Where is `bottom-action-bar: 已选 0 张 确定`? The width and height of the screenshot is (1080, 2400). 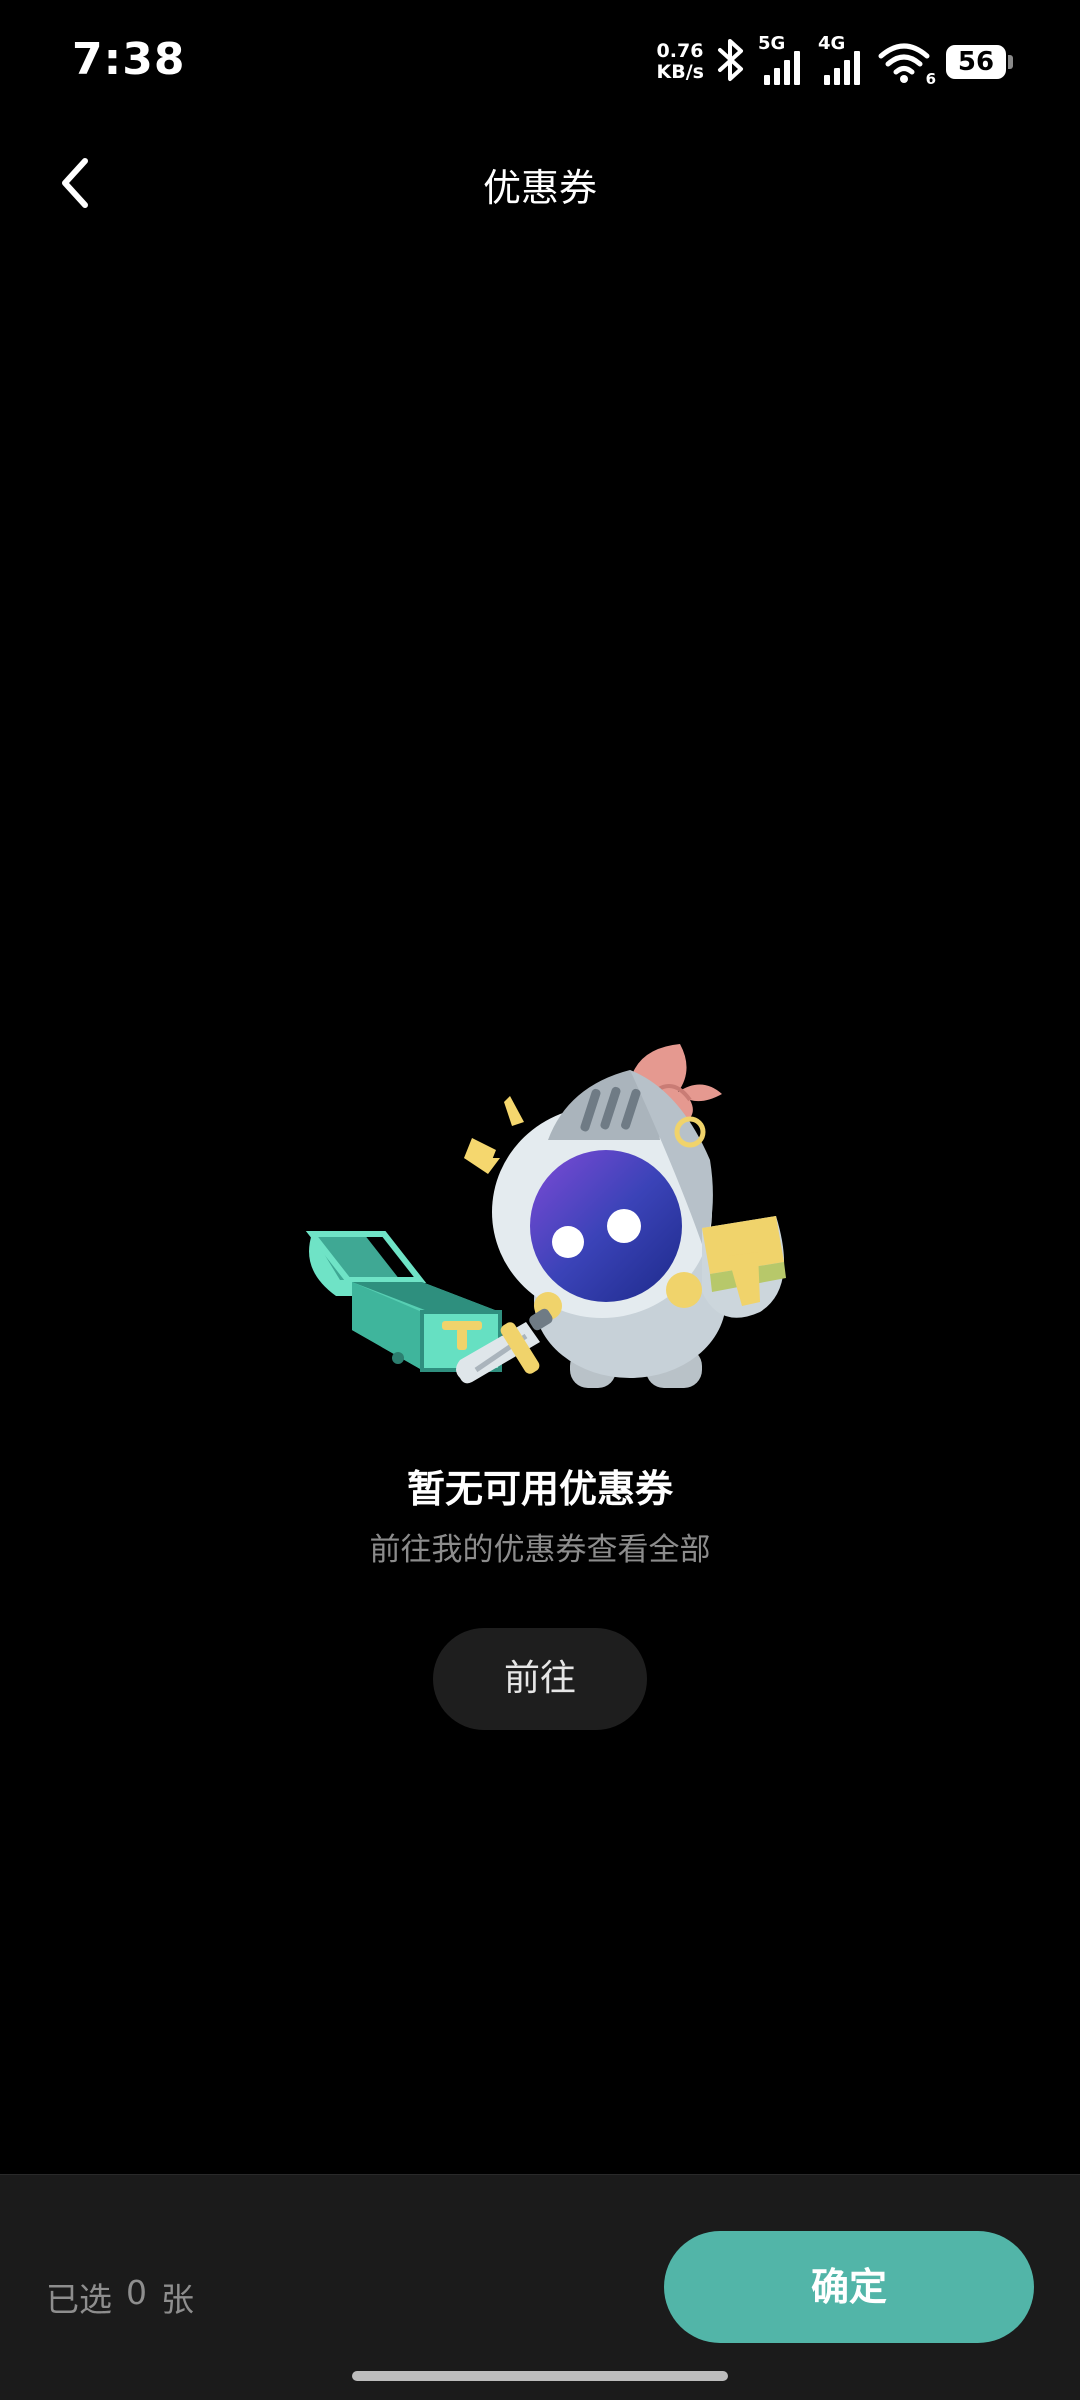
bottom-action-bar: 已选 0 张 确定 is located at coordinates (540, 2287).